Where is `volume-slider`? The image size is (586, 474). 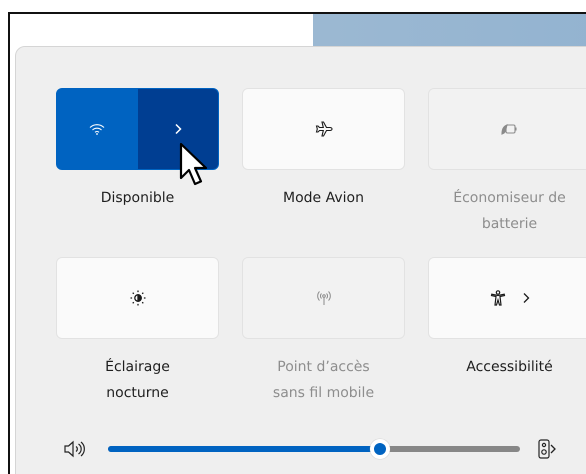
volume-slider is located at coordinates (314, 449).